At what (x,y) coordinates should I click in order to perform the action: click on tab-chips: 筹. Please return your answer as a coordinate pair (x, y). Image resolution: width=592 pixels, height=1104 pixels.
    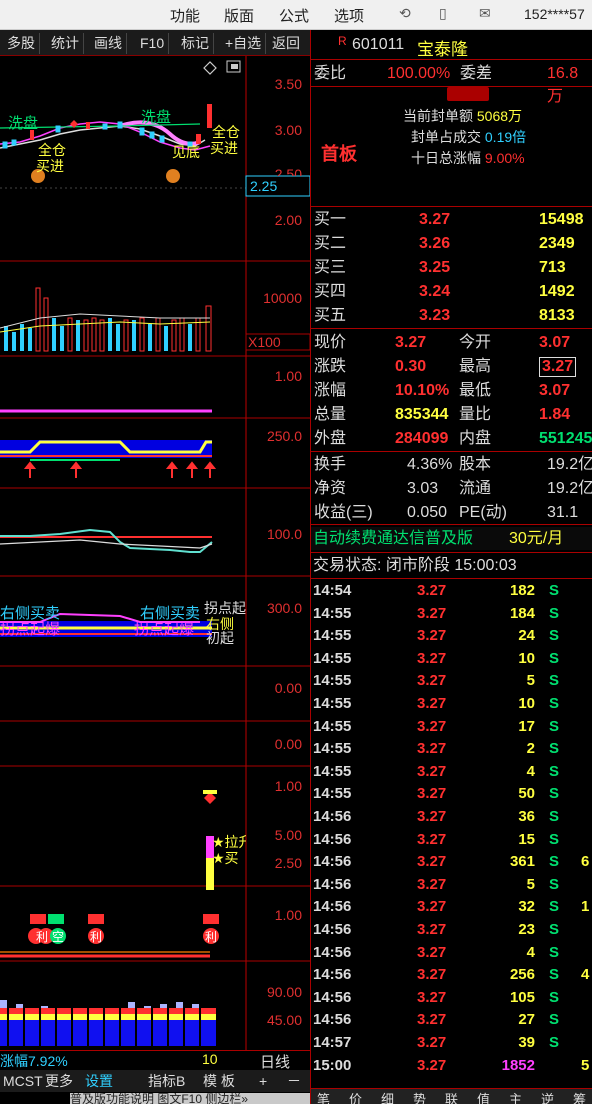
    Looking at the image, I should click on (579, 1096).